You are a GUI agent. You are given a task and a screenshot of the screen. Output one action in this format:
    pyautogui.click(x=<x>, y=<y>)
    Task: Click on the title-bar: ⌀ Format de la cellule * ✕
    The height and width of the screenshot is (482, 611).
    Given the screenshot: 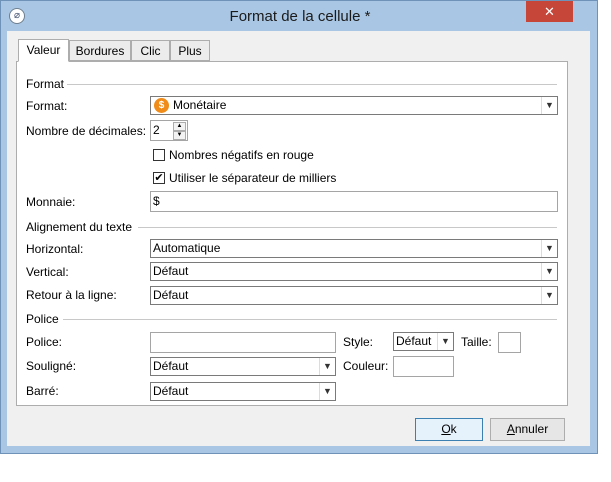 What is the action you would take?
    pyautogui.click(x=300, y=16)
    